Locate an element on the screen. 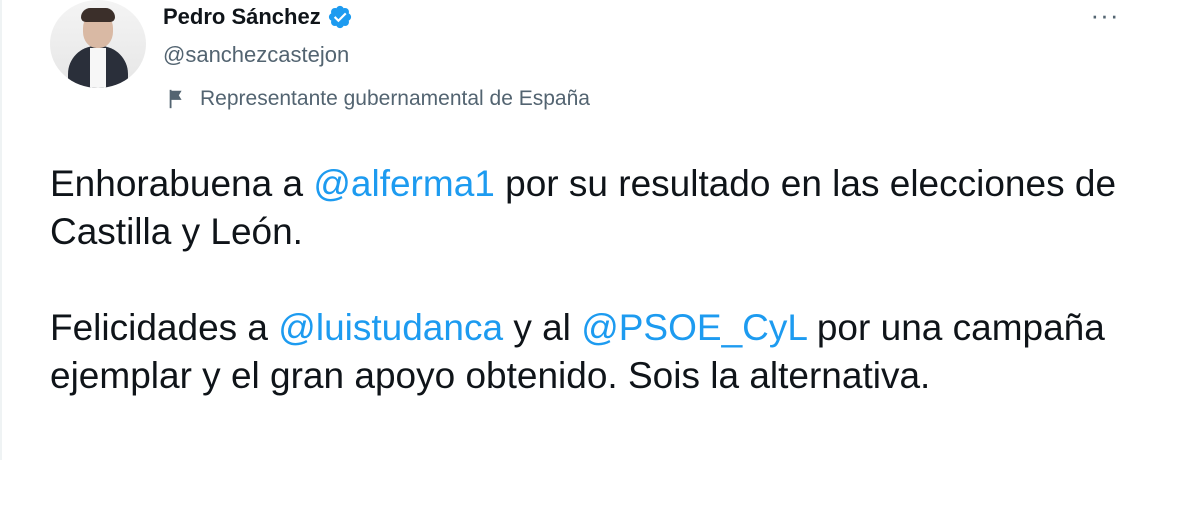 The image size is (1200, 525). more-options-button: ··· is located at coordinates (1105, 15).